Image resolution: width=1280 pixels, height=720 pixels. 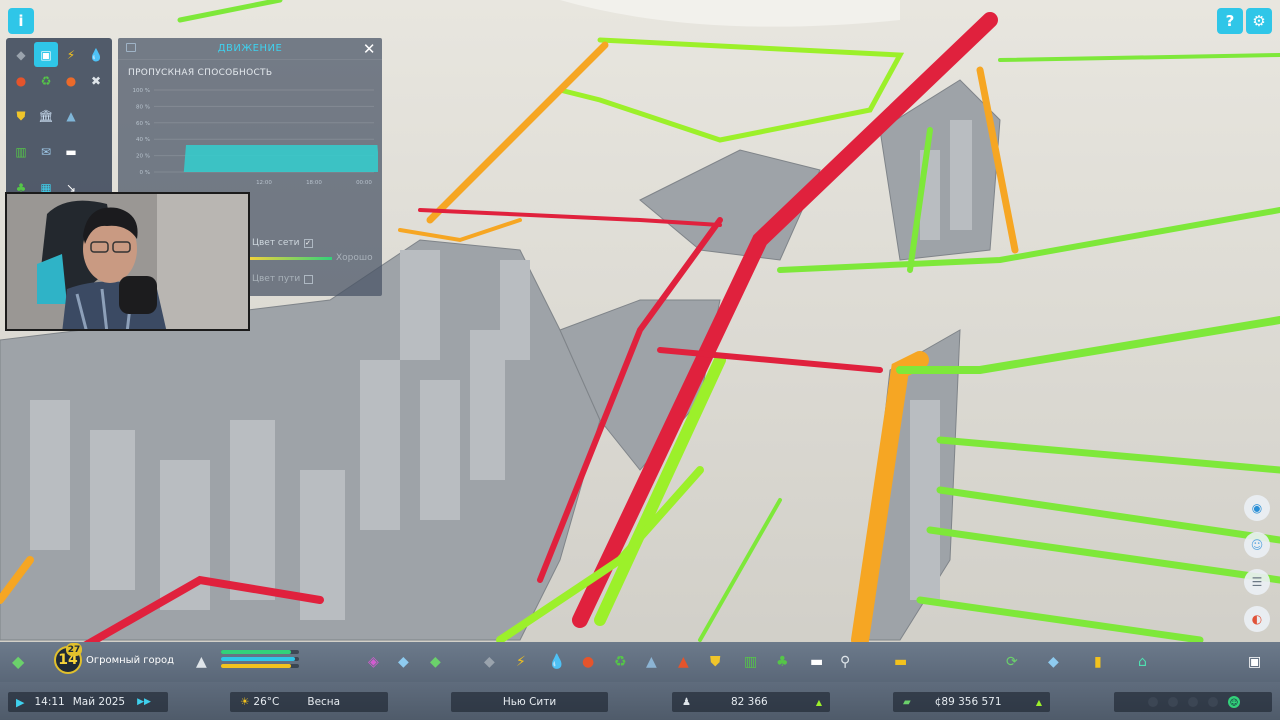 I want to click on industry-tool-icon: ▬, so click(x=900, y=662).